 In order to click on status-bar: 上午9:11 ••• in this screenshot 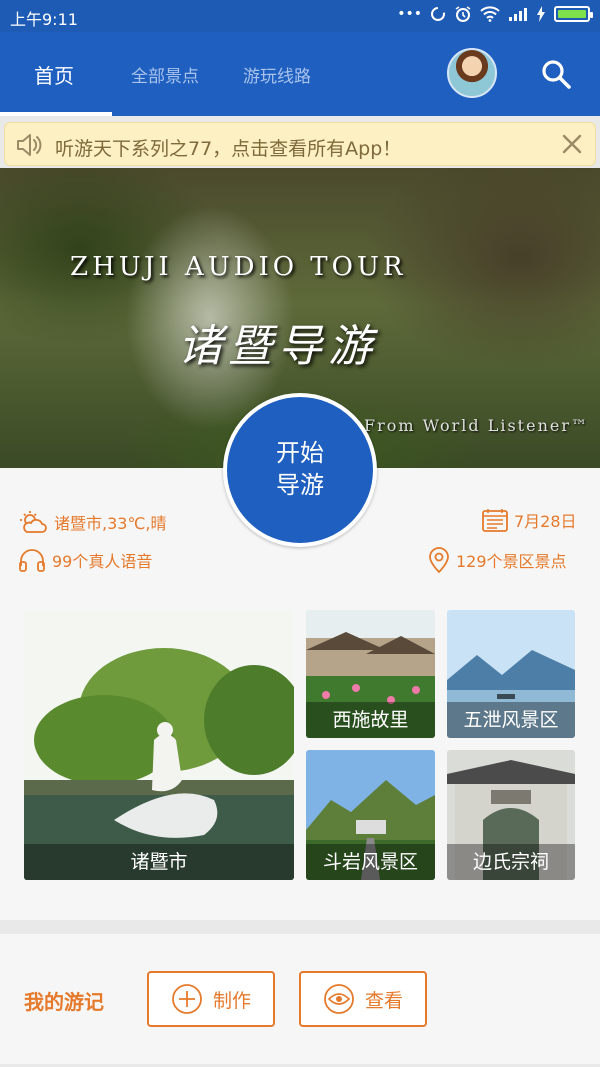, I will do `click(300, 16)`.